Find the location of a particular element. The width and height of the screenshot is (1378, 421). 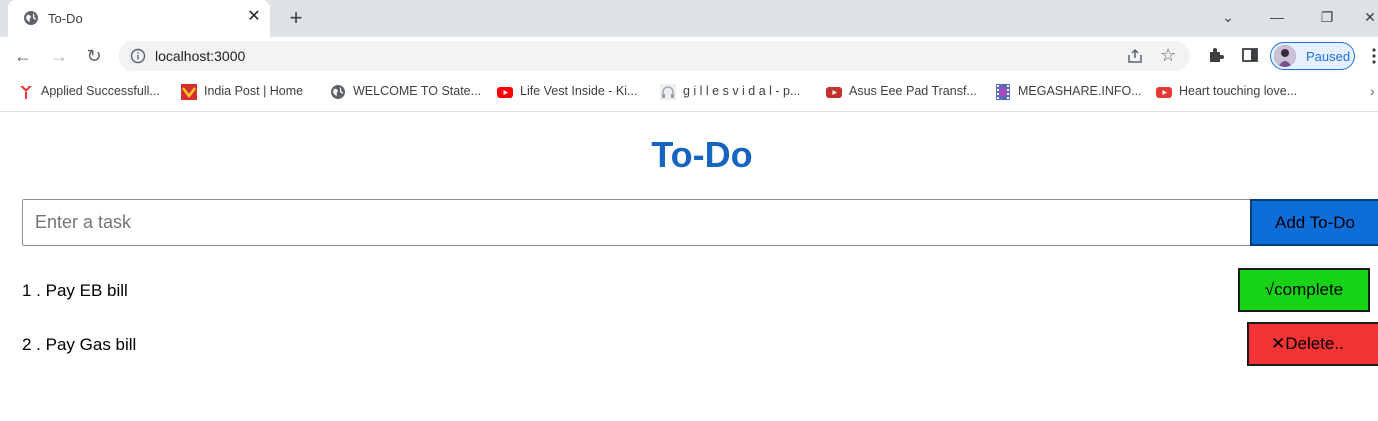

close-tab-icon: ✕ is located at coordinates (254, 17).